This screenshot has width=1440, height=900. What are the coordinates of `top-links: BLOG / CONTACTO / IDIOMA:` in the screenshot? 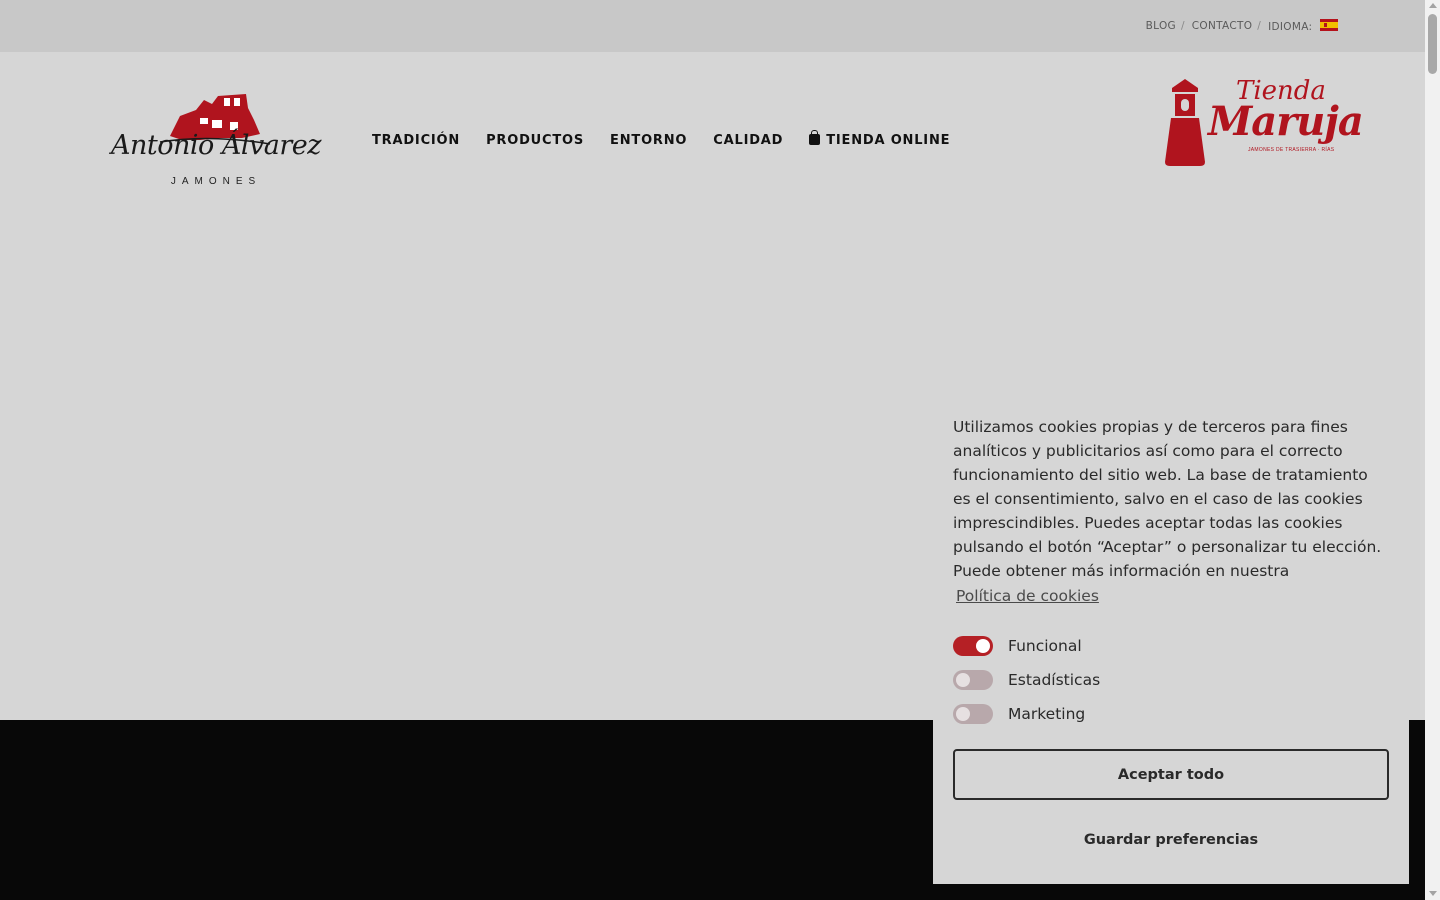 It's located at (1242, 26).